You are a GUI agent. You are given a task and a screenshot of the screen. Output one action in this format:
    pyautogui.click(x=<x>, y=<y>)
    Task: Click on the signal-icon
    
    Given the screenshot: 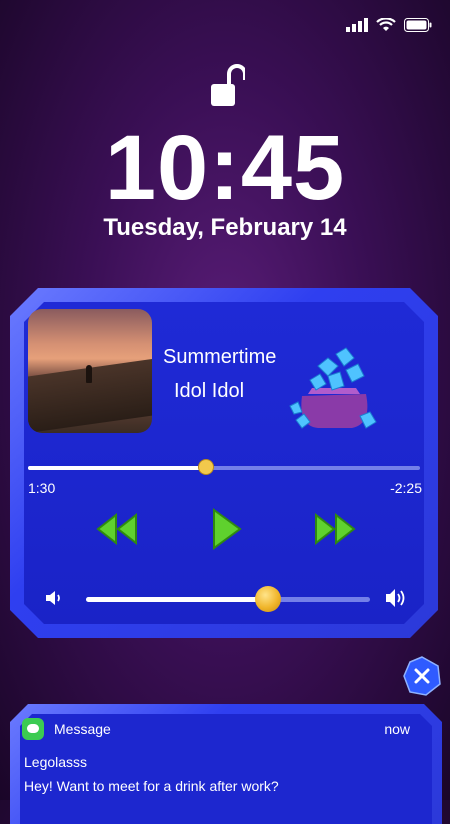 What is the action you would take?
    pyautogui.click(x=357, y=25)
    